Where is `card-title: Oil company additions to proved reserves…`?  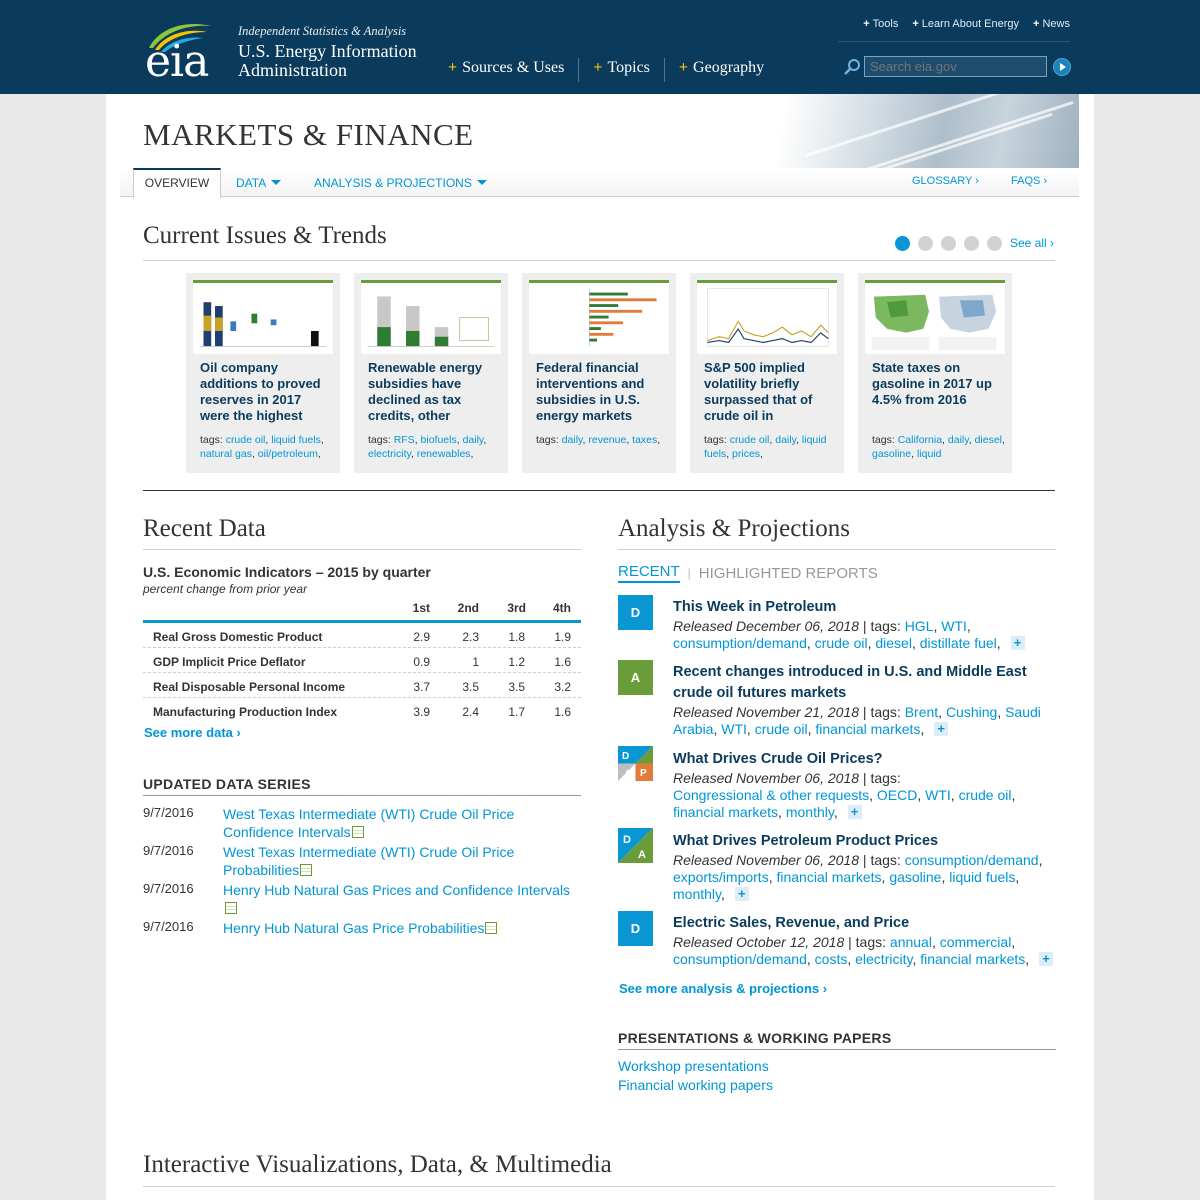
card-title: Oil company additions to proved reserves… is located at coordinates (265, 392).